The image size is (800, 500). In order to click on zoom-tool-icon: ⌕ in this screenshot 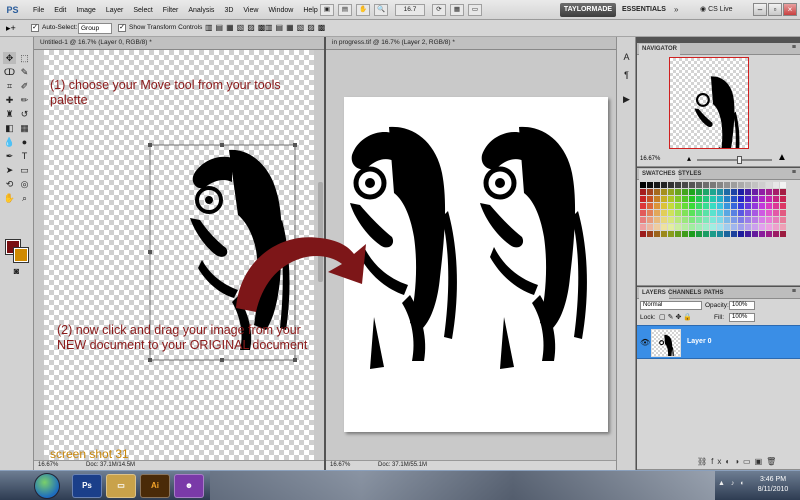, I will do `click(24, 198)`.